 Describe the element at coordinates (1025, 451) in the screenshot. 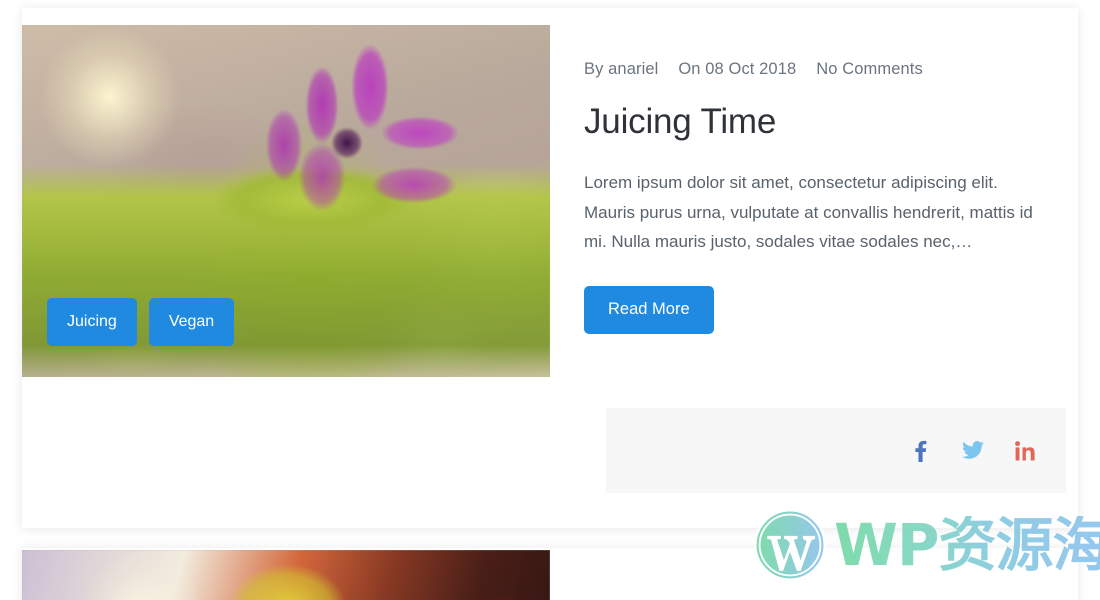

I see `linkedin-icon` at that location.